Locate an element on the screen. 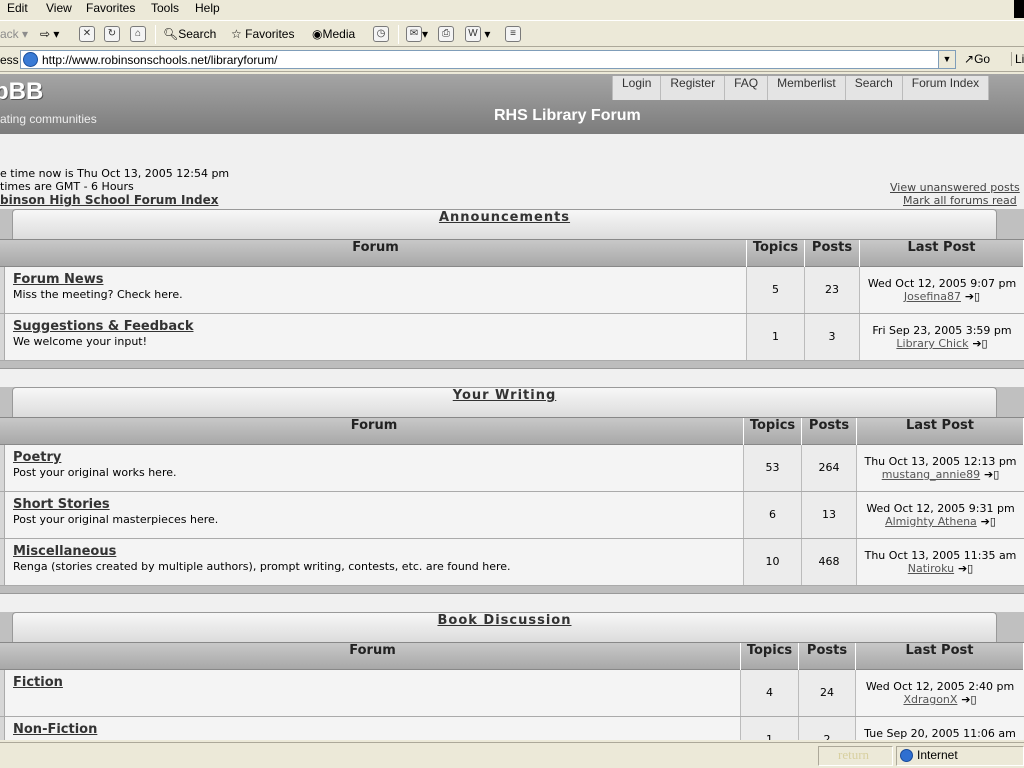  category-title: Your Writing is located at coordinates (504, 402).